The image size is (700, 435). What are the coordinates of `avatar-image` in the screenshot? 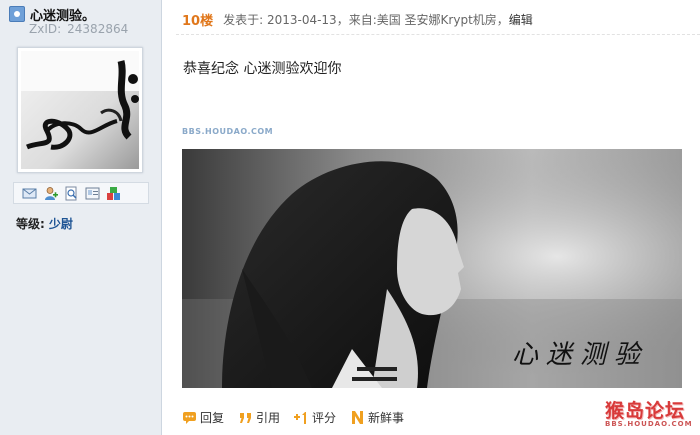 It's located at (80, 110).